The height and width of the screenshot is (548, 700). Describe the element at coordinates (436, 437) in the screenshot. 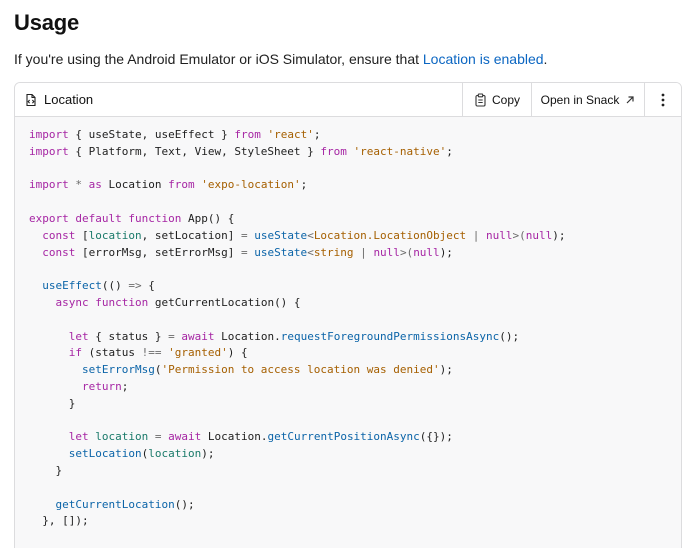

I see `code-token: ({});` at that location.